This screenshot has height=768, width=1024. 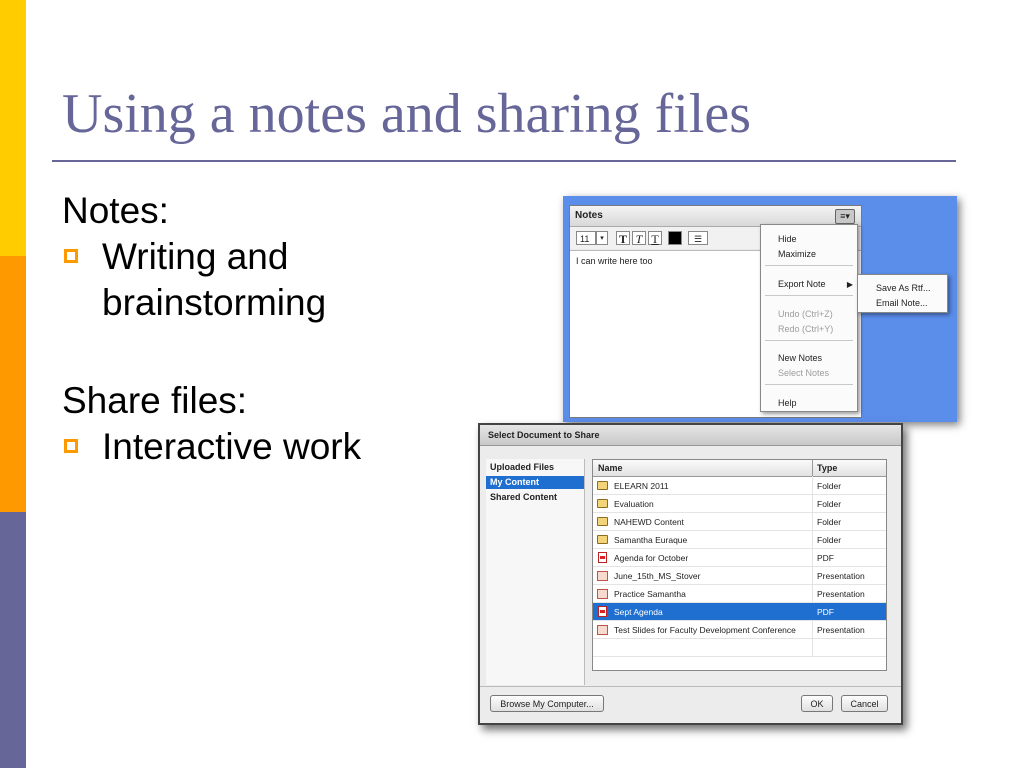 What do you see at coordinates (634, 504) in the screenshot?
I see `row-name: Evaluation` at bounding box center [634, 504].